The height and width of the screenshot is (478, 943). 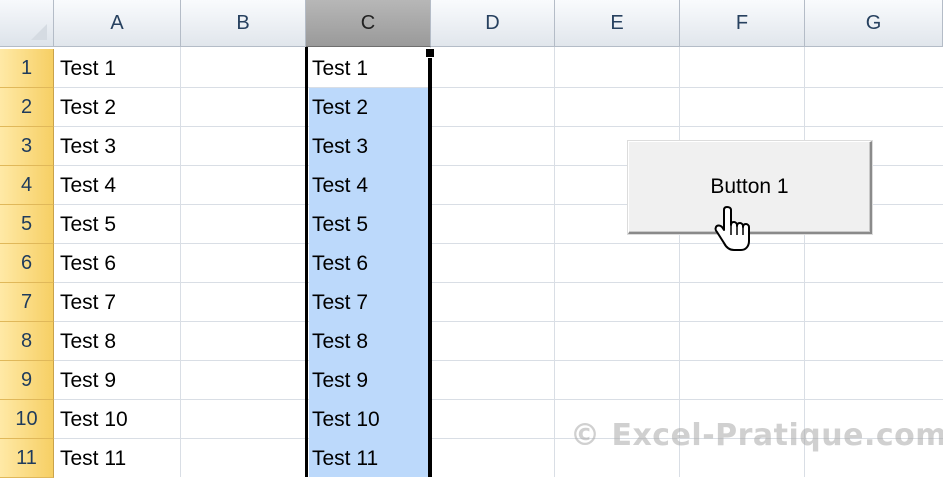 I want to click on watermark: © Excel-Pratique.com, so click(x=756, y=435).